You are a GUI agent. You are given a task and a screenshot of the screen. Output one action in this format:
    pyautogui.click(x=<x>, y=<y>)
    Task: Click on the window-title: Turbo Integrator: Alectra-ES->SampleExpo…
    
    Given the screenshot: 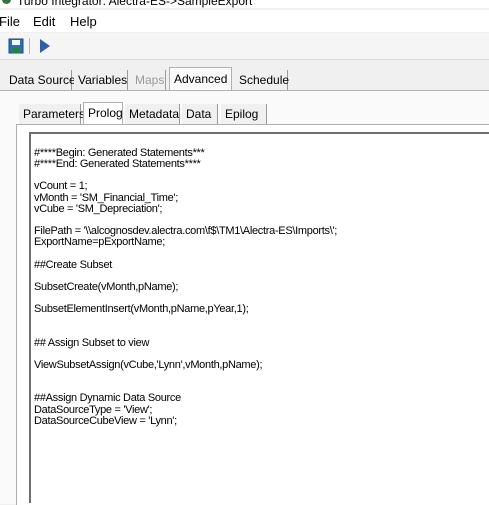 What is the action you would take?
    pyautogui.click(x=135, y=4)
    